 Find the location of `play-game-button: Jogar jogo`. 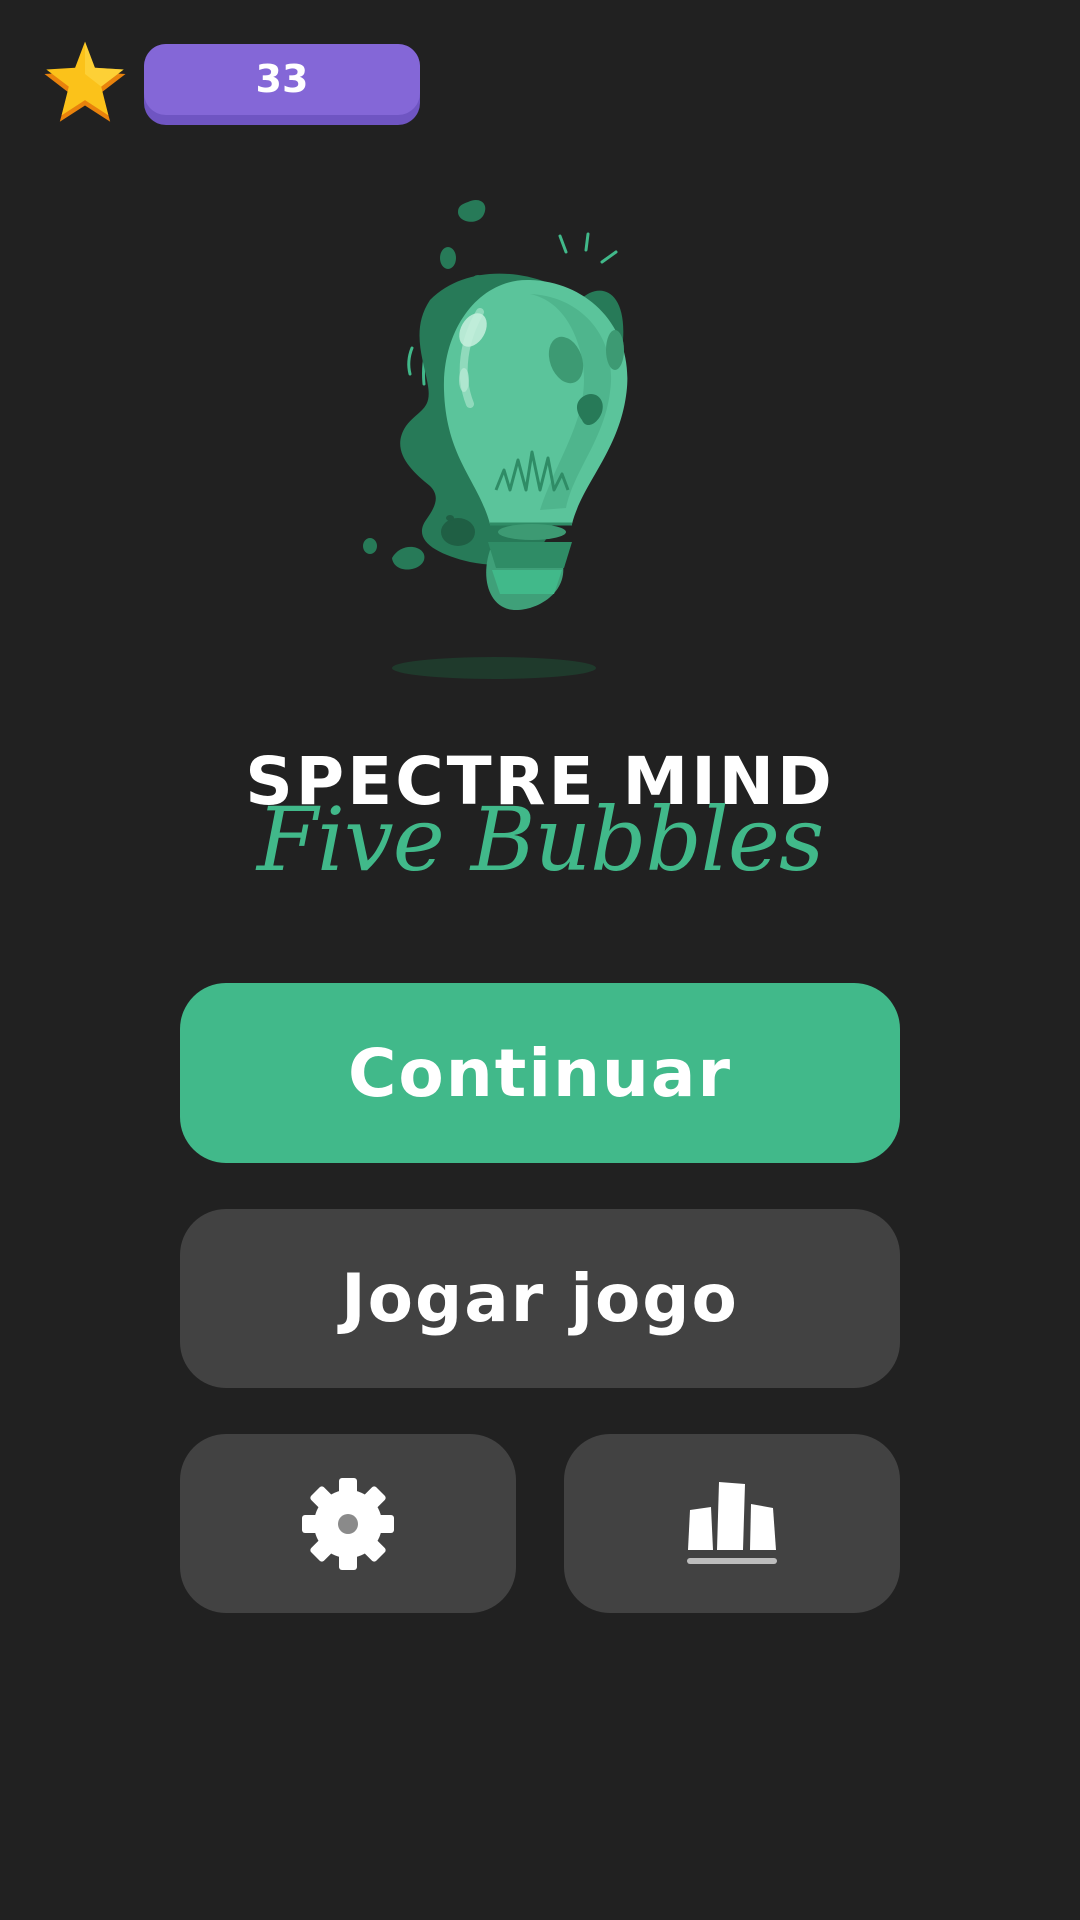

play-game-button: Jogar jogo is located at coordinates (540, 1298).